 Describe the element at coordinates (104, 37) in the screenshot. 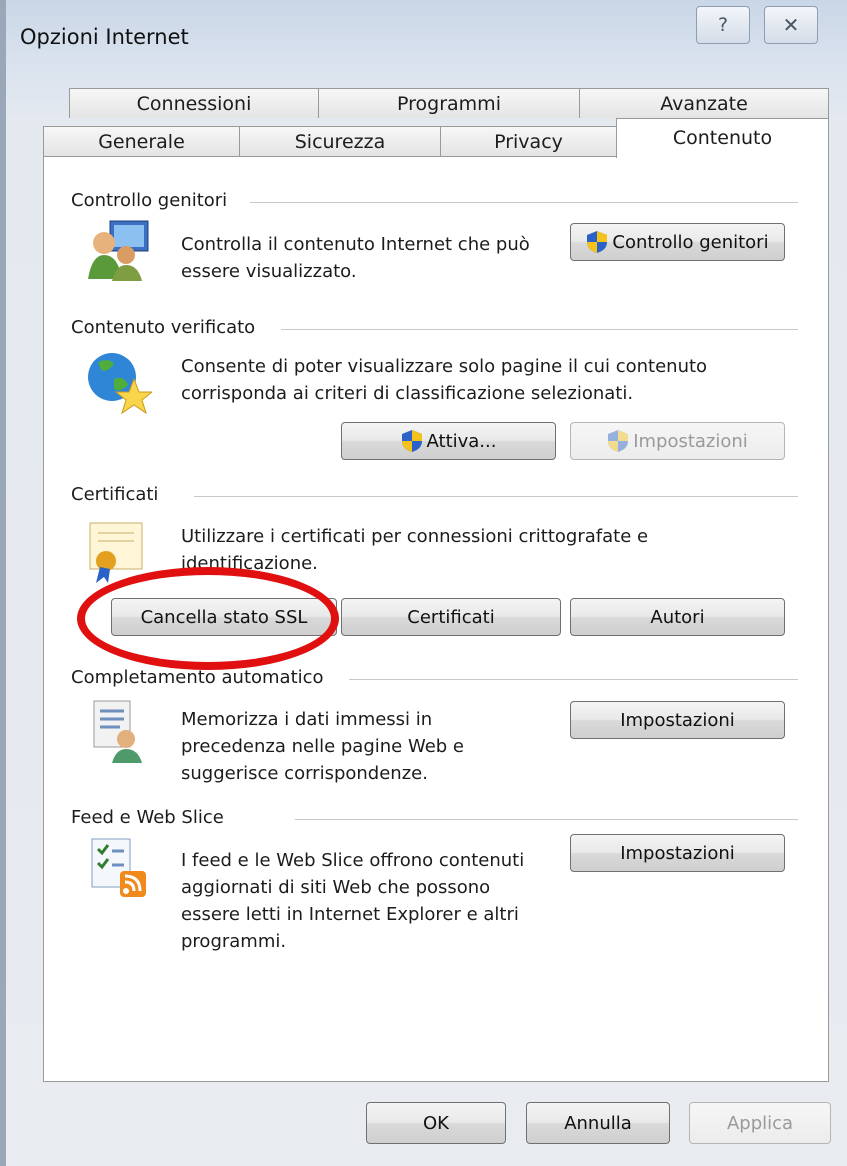

I see `window-title: Opzioni Internet` at that location.